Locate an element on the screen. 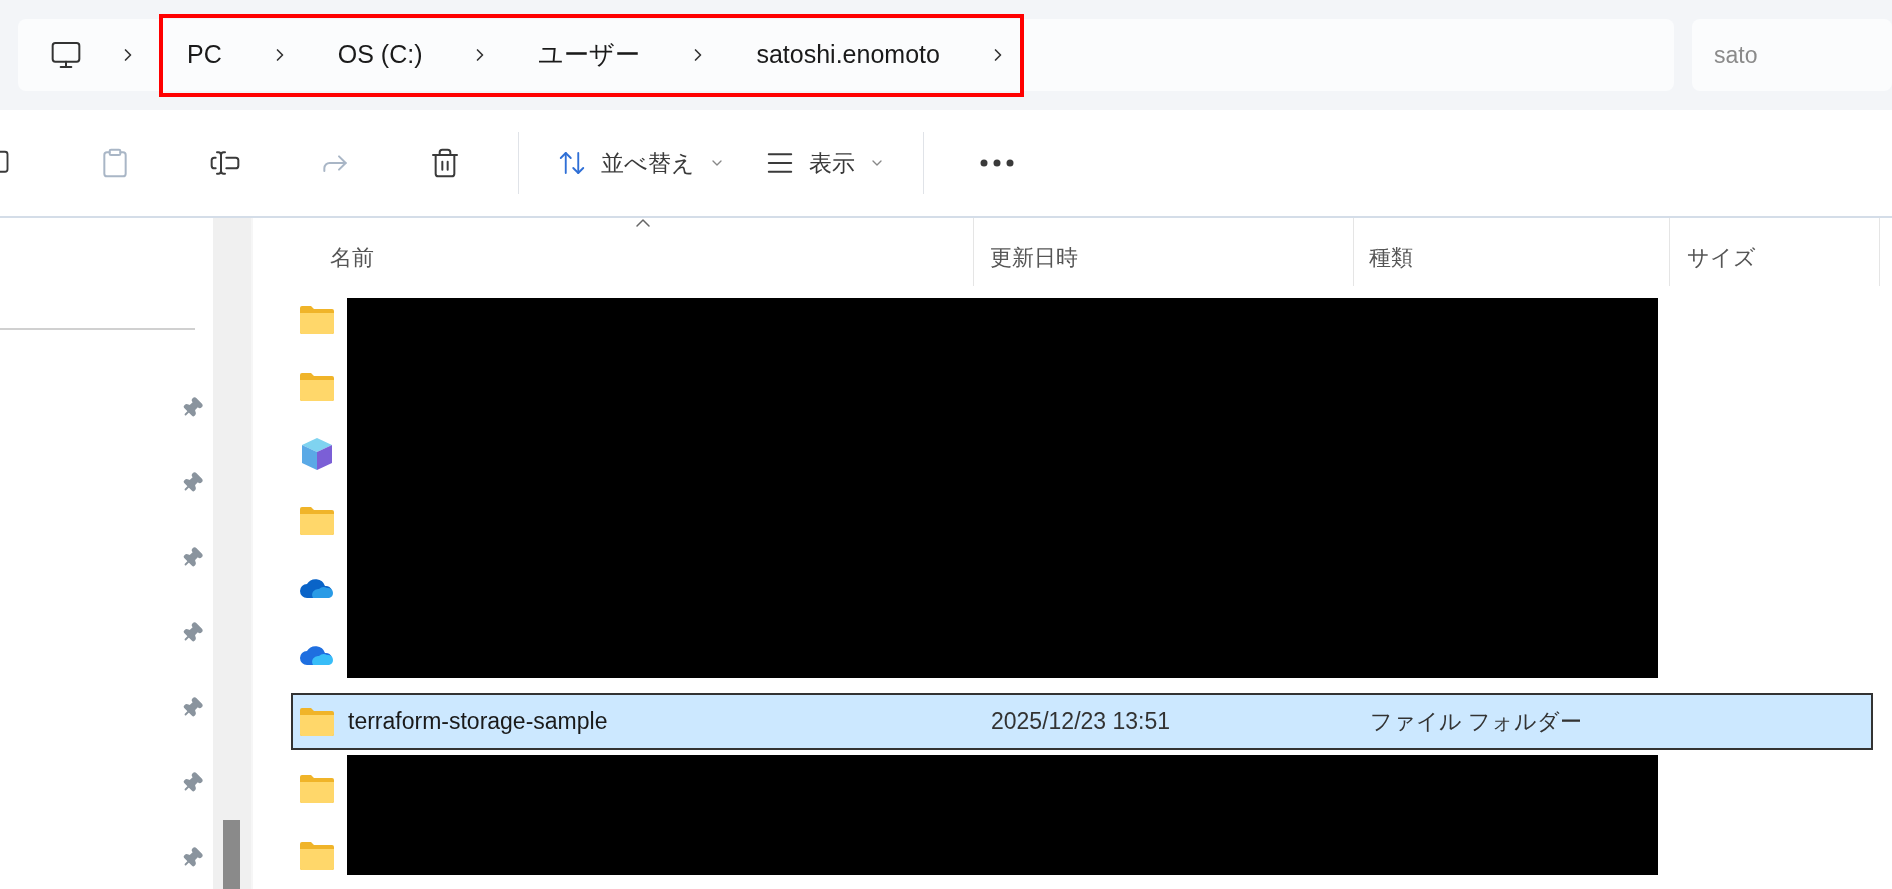 Image resolution: width=1892 pixels, height=889 pixels. breadcrumb-item: ユーザー is located at coordinates (589, 55).